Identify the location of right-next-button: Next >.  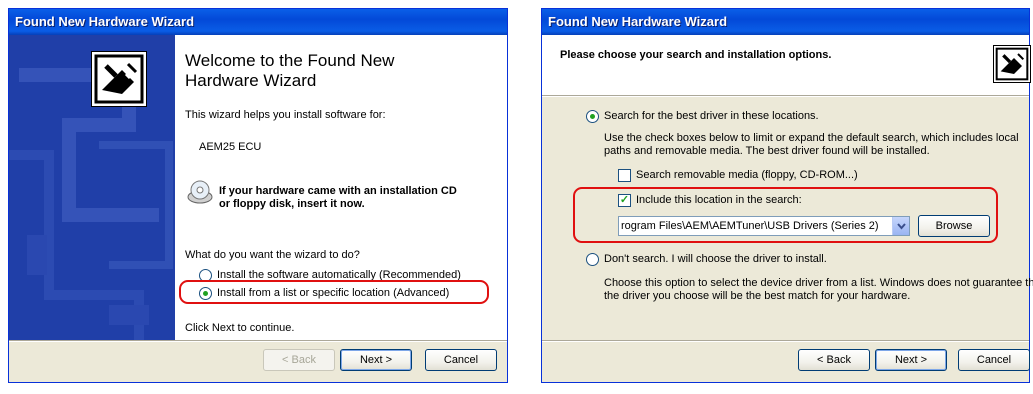
(911, 360).